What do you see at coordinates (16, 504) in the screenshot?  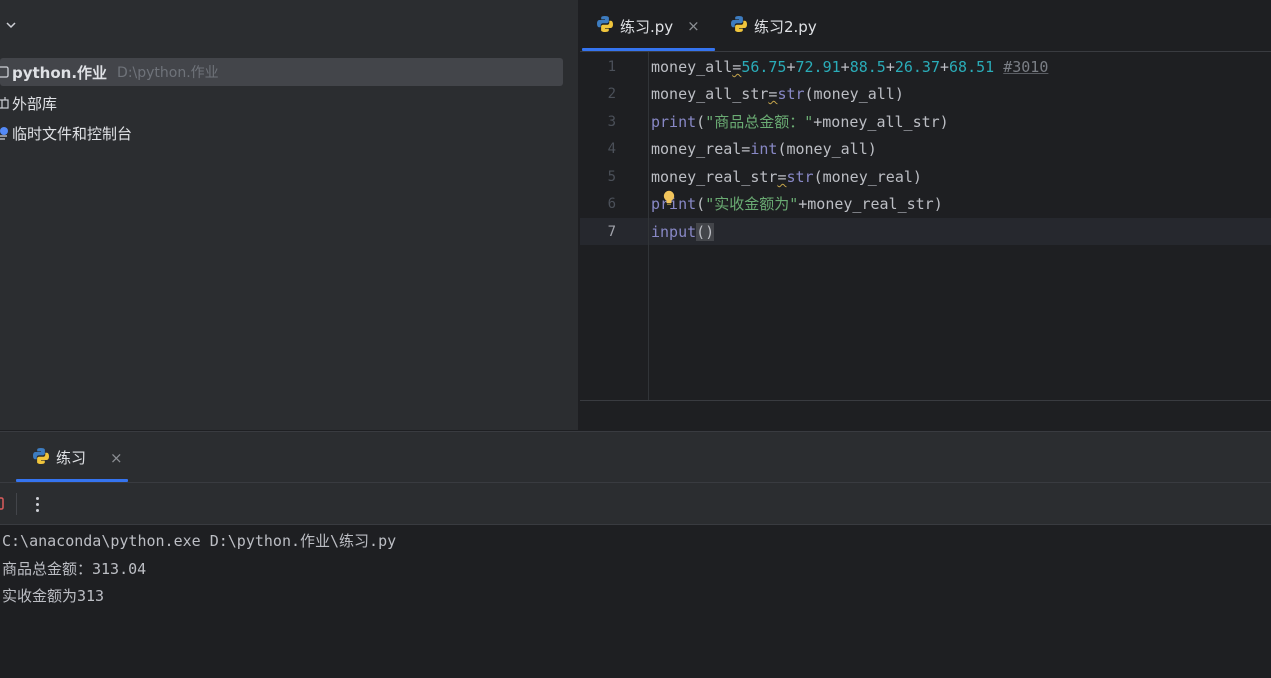 I see `toolbar-separator` at bounding box center [16, 504].